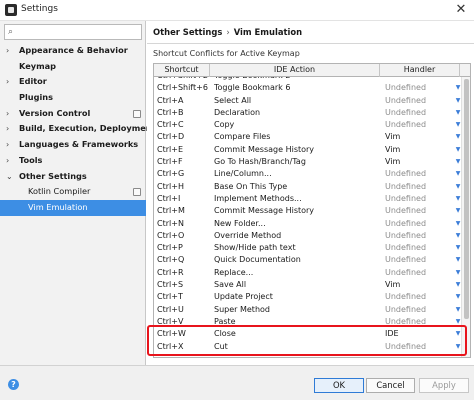 This screenshot has width=474, height=400. Describe the element at coordinates (393, 149) in the screenshot. I see `handler-cell: Vim` at that location.